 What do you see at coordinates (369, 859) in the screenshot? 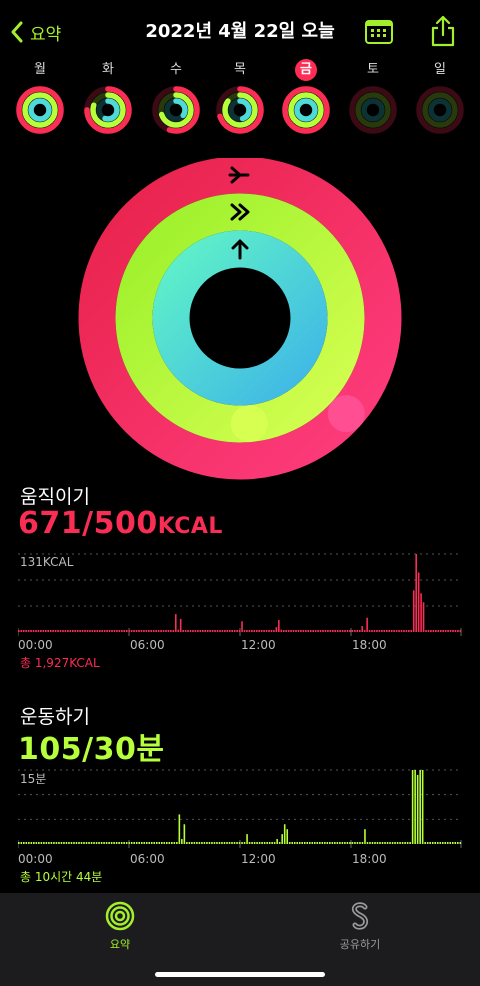
I see `exercise-tick-3: 18:00` at bounding box center [369, 859].